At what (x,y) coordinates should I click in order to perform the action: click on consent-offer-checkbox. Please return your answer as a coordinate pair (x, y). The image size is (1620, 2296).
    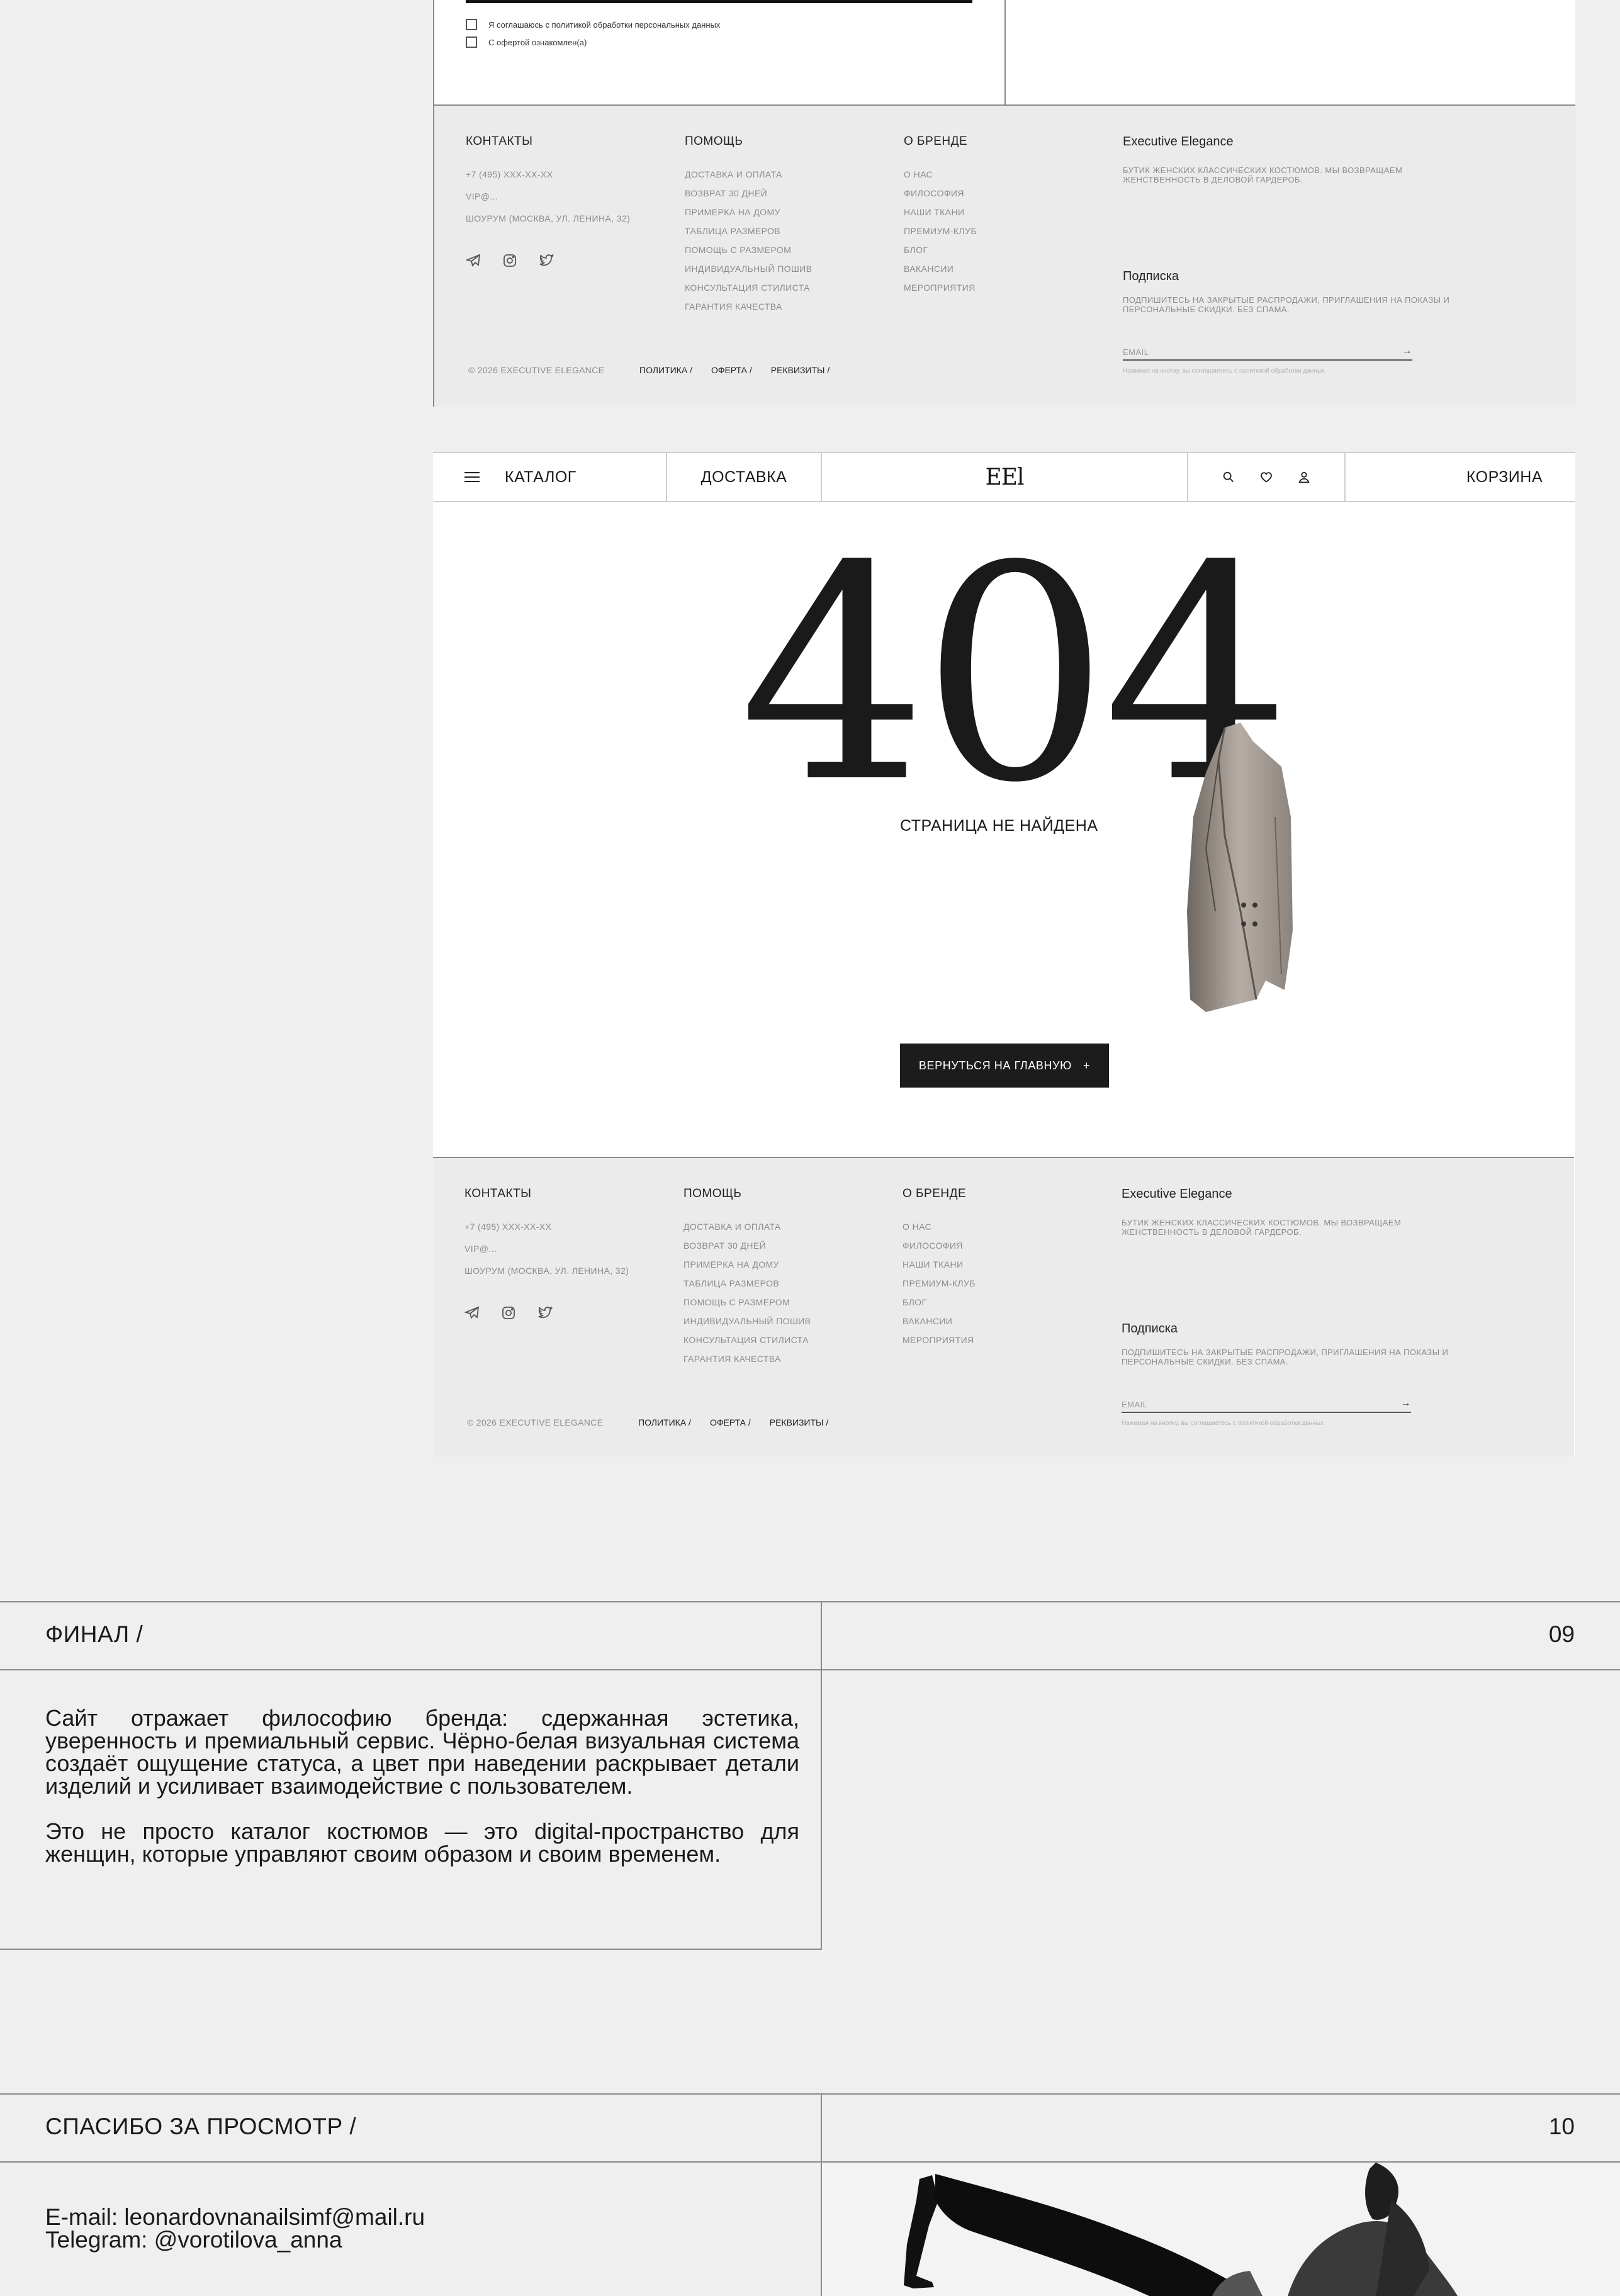
    Looking at the image, I should click on (471, 42).